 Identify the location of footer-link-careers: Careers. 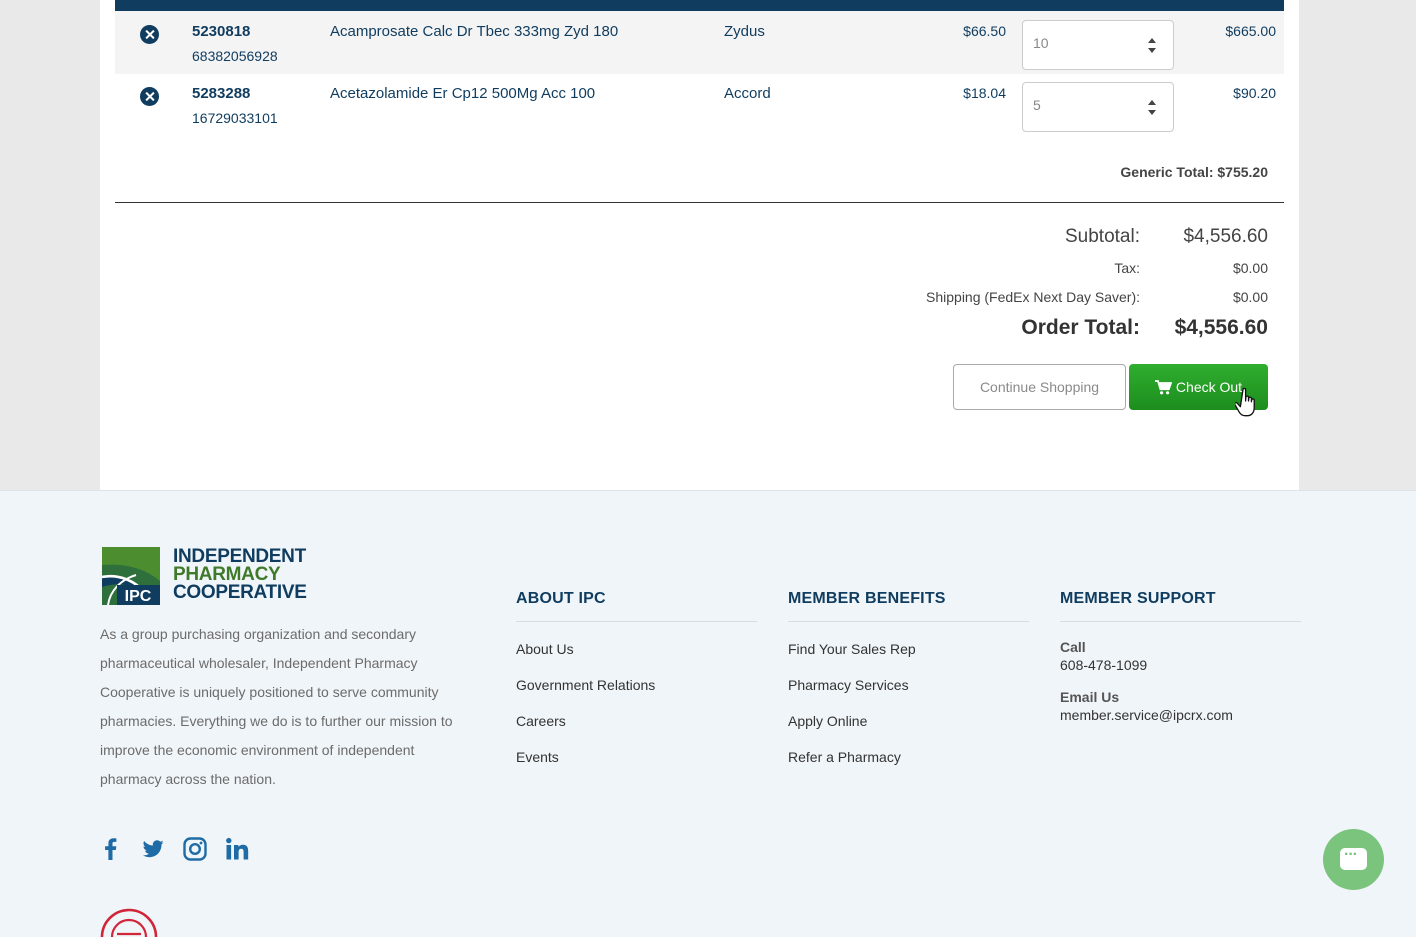
(636, 729).